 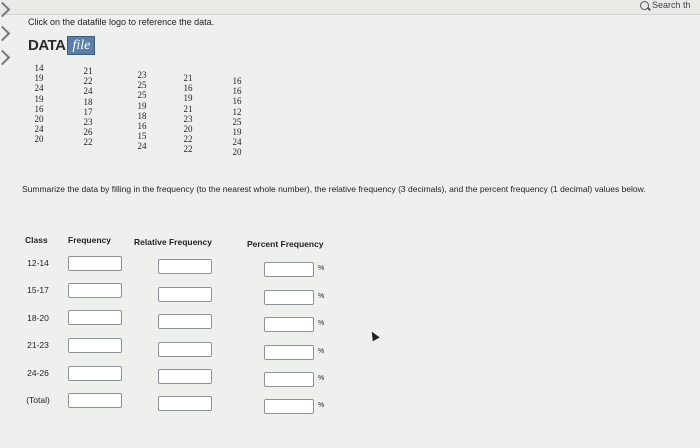 I want to click on data-column: 14 19 24 19 16 20 24 20, so click(x=39, y=104).